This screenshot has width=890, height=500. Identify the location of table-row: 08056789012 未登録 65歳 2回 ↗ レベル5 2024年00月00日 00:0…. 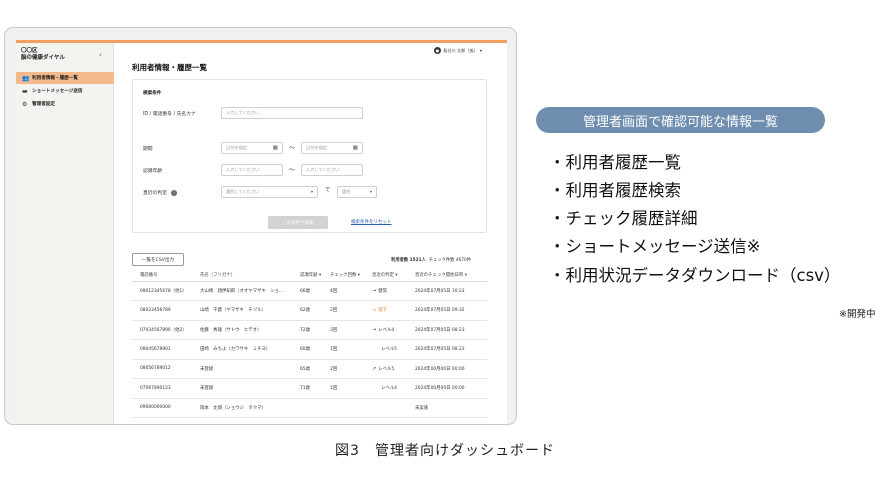
(309, 369).